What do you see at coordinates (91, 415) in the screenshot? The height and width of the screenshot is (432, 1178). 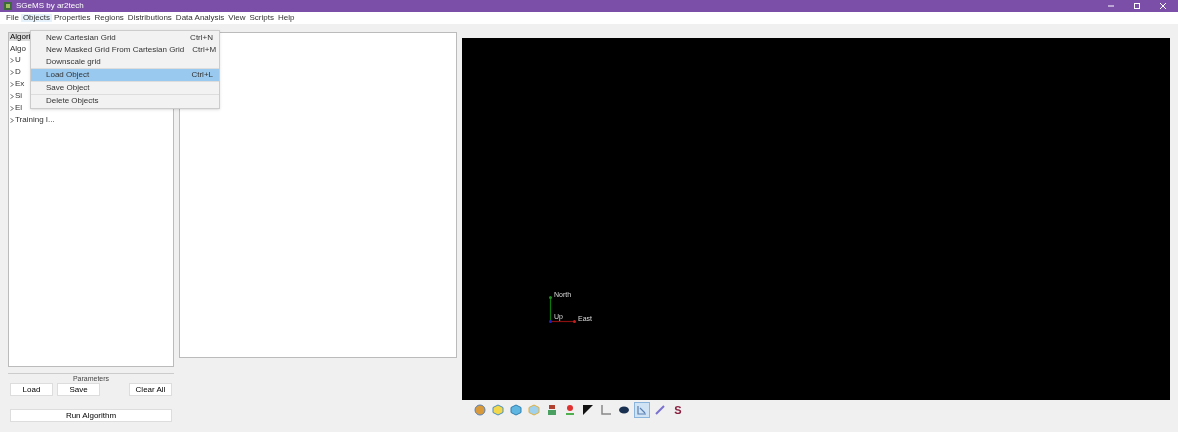 I see `run-algorithm-button: Run Algorithm` at bounding box center [91, 415].